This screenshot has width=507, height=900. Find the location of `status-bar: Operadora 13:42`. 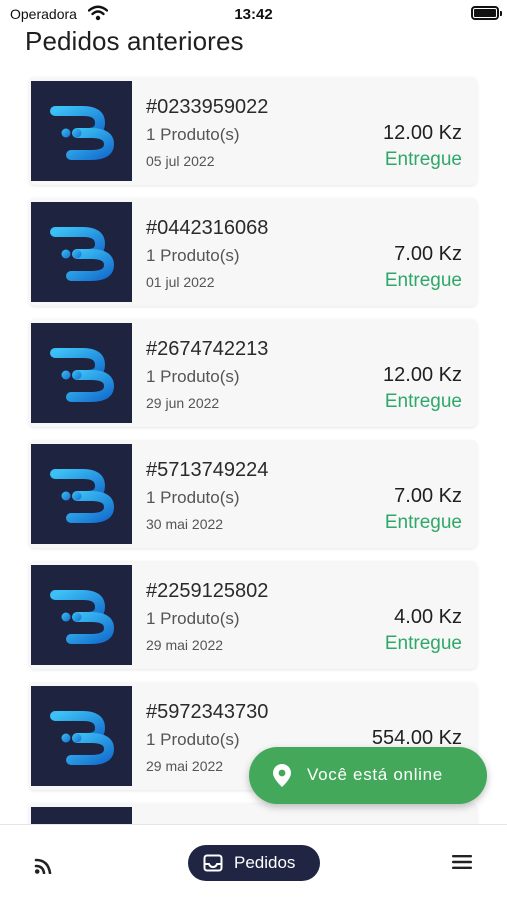

status-bar: Operadora 13:42 is located at coordinates (253, 14).